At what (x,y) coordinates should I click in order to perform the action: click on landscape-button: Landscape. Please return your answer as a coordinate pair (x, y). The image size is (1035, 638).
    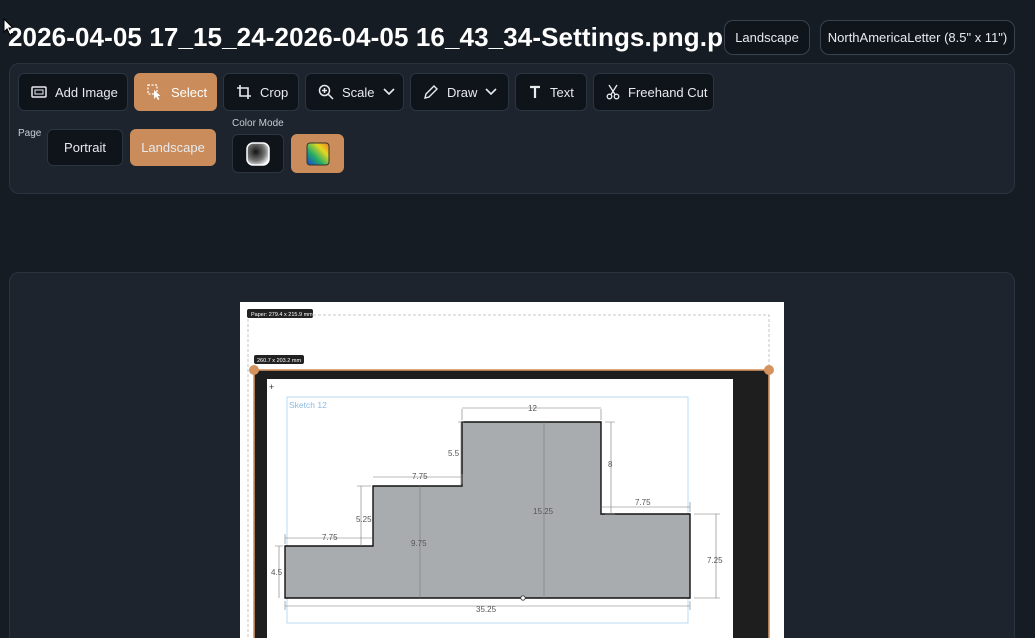
    Looking at the image, I should click on (173, 147).